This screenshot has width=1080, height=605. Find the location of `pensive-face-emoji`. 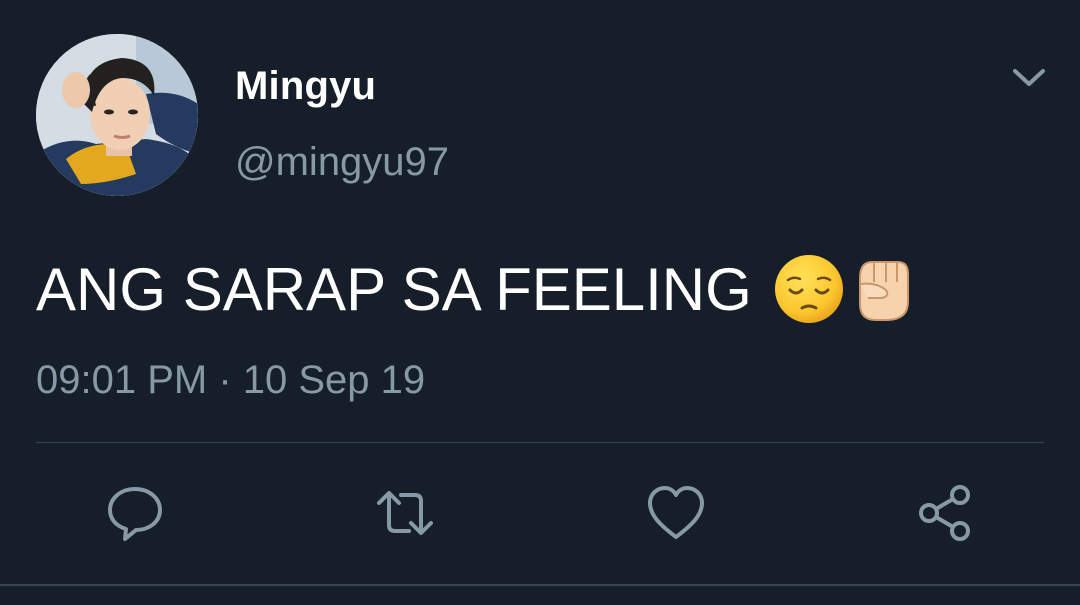

pensive-face-emoji is located at coordinates (809, 289).